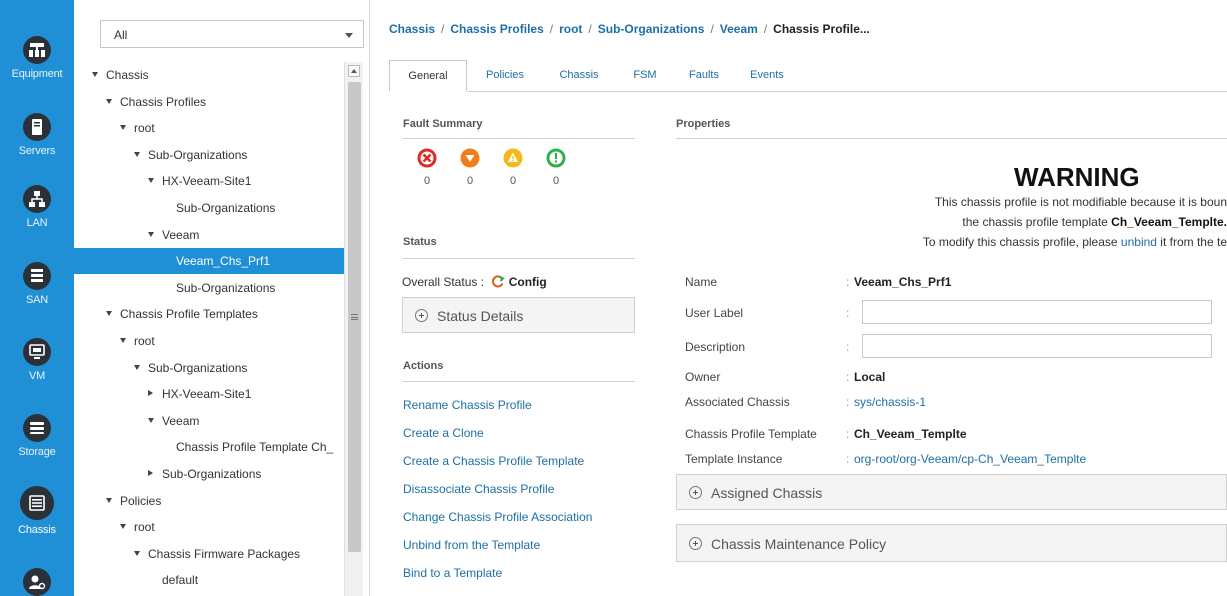 The width and height of the screenshot is (1227, 596). I want to click on associated-chassis-link: sys/chassis-1, so click(890, 402).